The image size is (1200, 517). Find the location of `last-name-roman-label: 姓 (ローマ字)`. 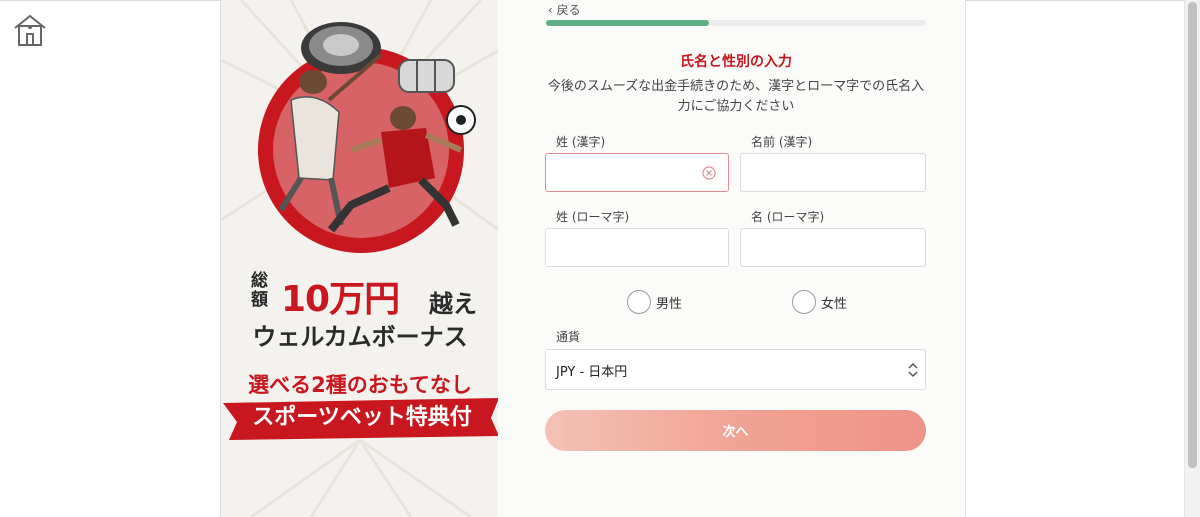

last-name-roman-label: 姓 (ローマ字) is located at coordinates (593, 217).